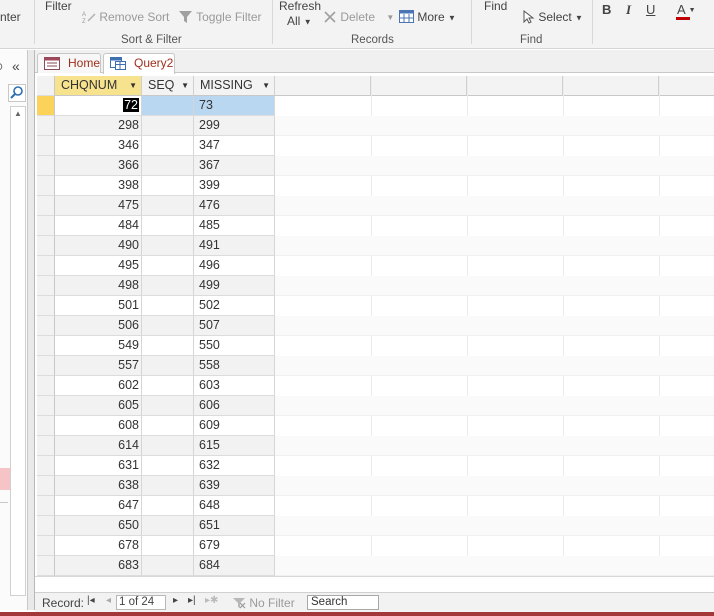  What do you see at coordinates (98, 486) in the screenshot?
I see `cell-chqnum: 638` at bounding box center [98, 486].